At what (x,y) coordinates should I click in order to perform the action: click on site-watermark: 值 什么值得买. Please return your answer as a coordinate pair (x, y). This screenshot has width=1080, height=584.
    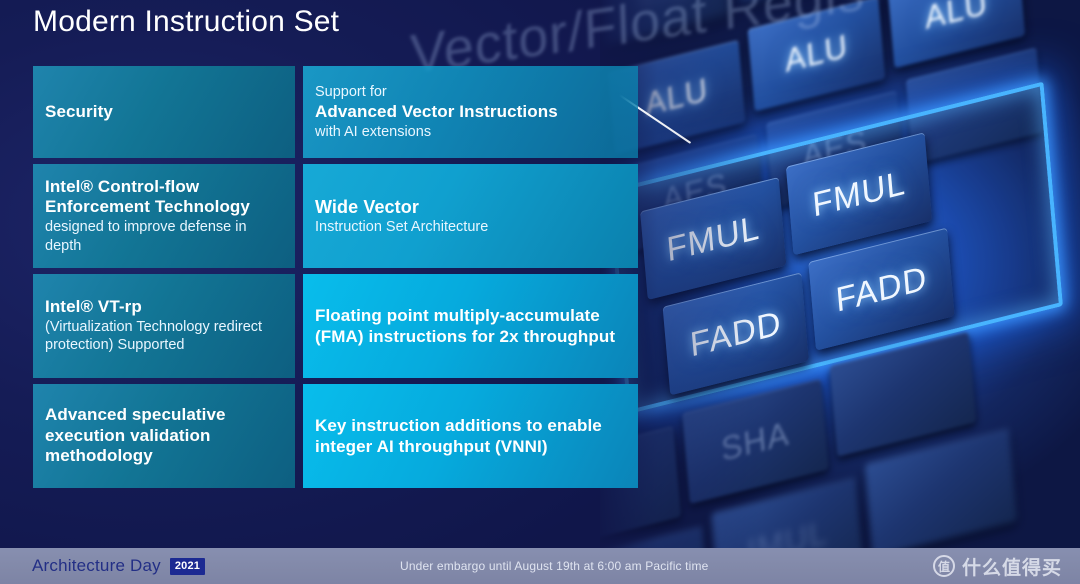
    Looking at the image, I should click on (997, 566).